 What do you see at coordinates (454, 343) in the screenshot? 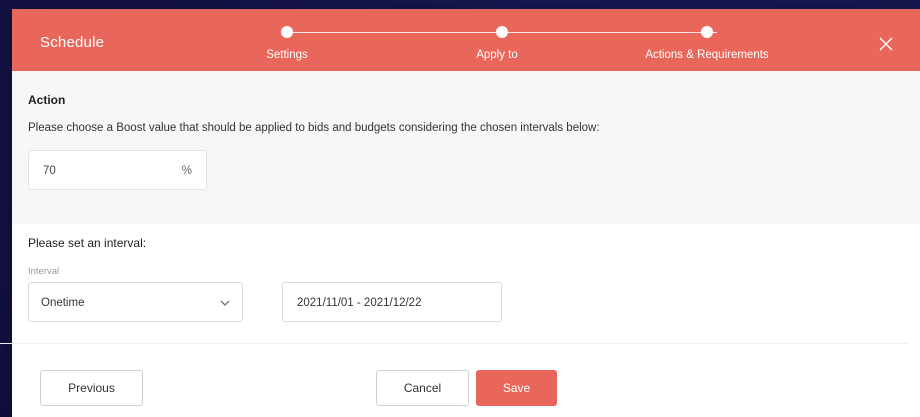
I see `footer-divider` at bounding box center [454, 343].